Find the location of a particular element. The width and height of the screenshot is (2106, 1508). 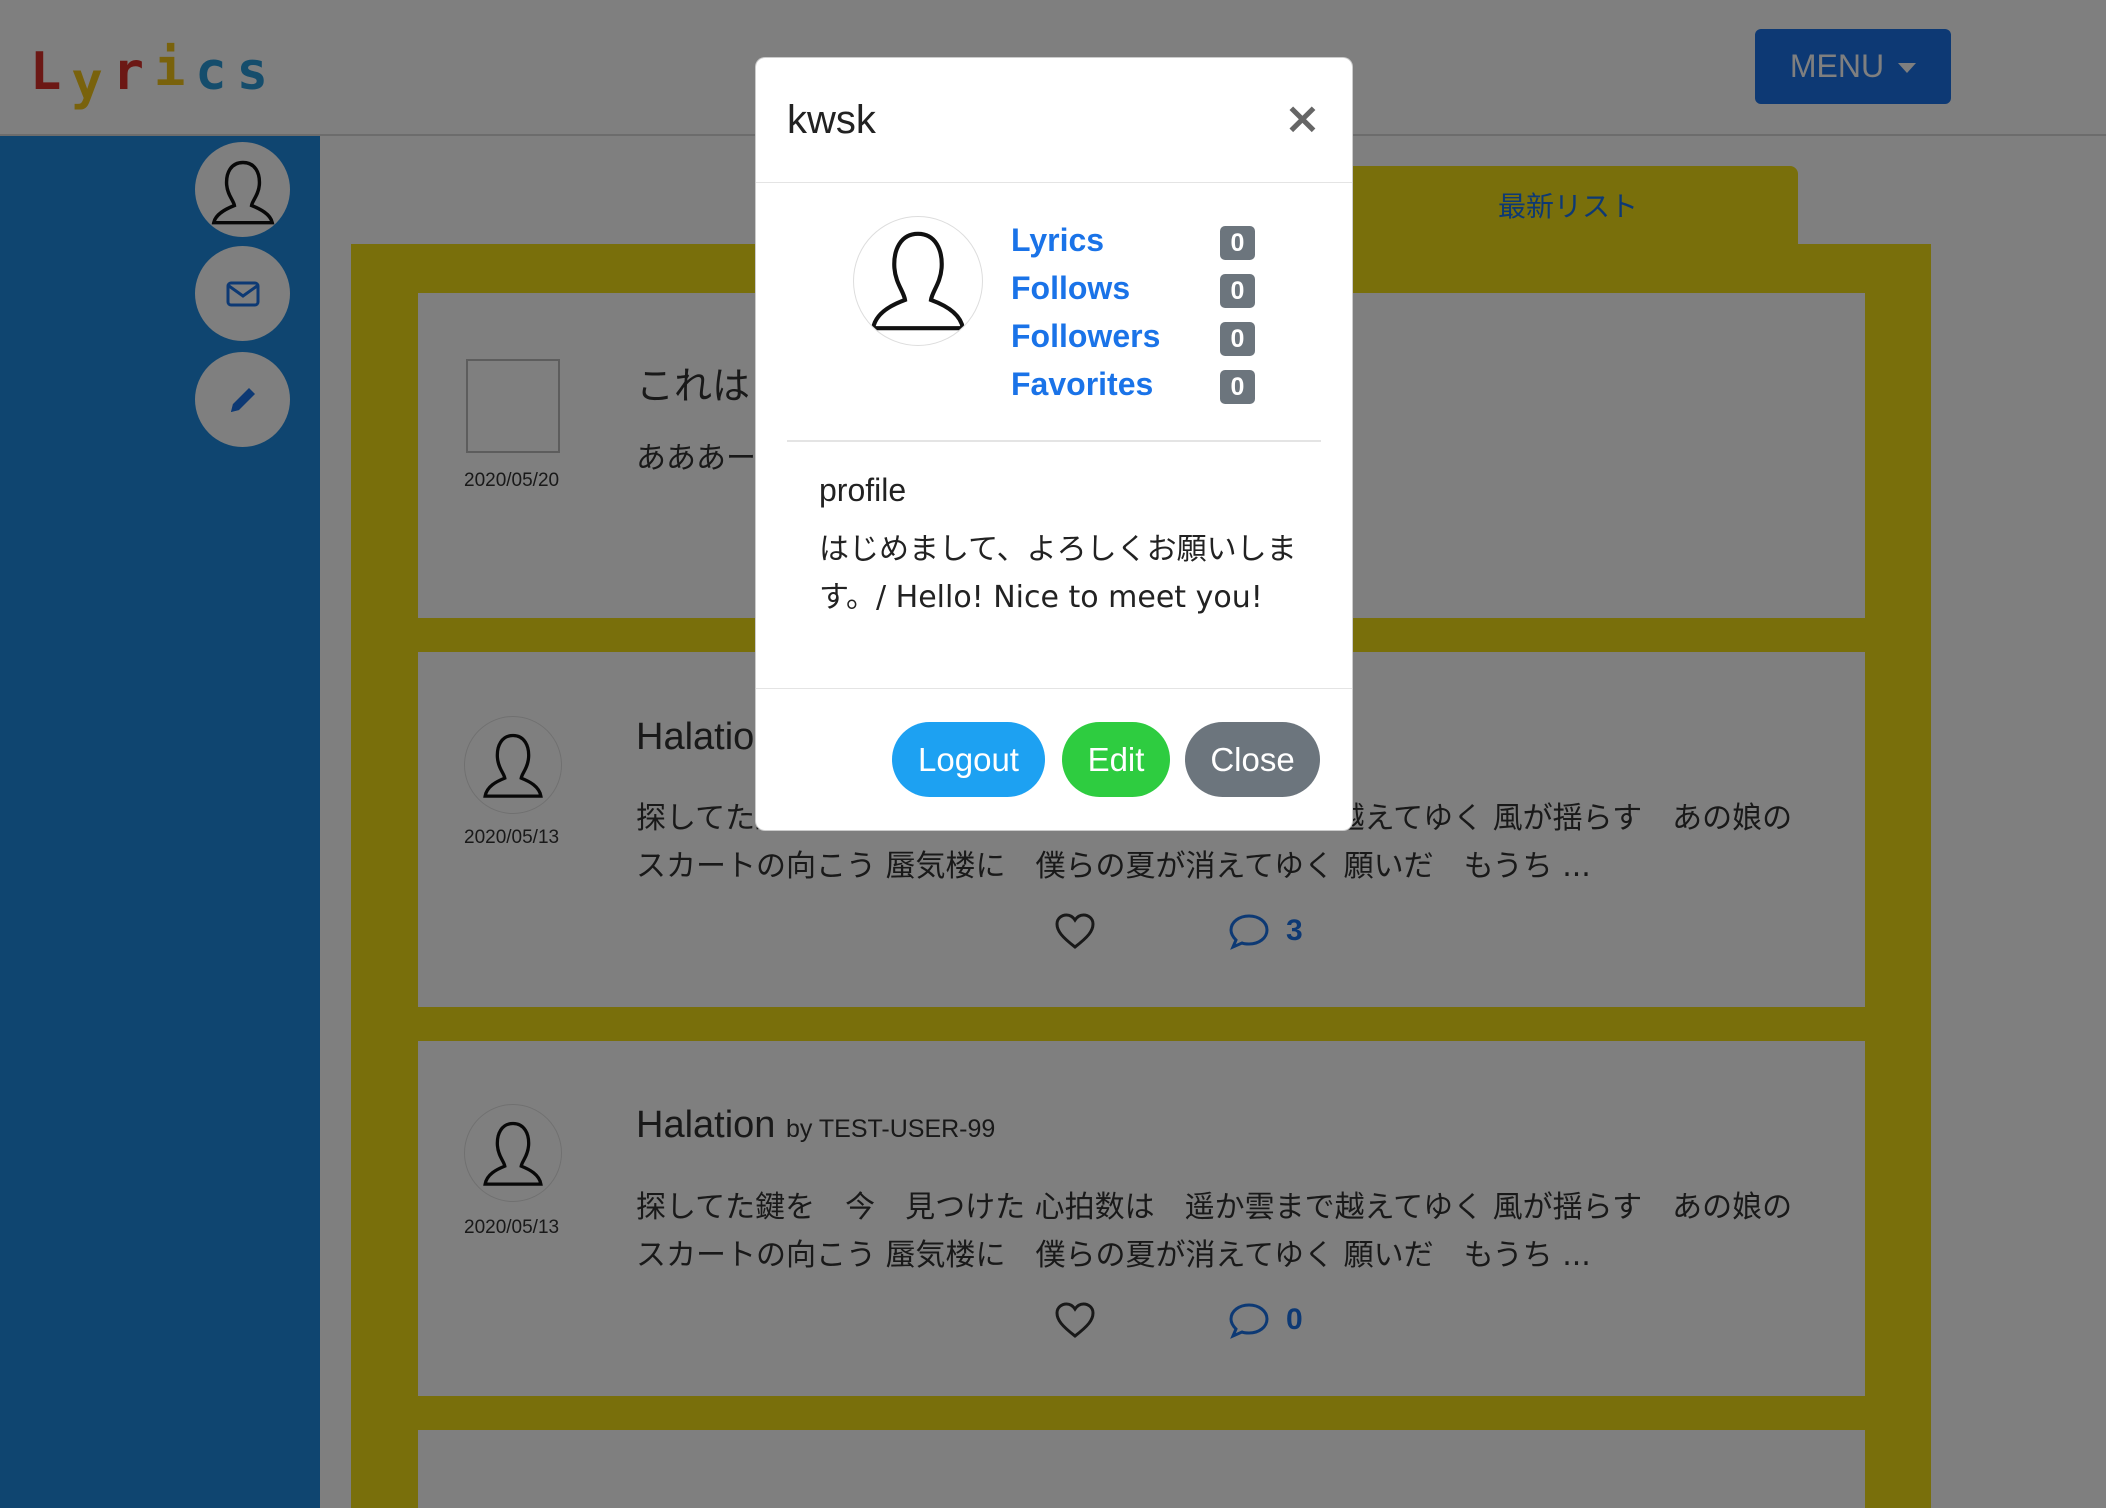

stat-lyrics: Lyrics 0 is located at coordinates (1151, 245).